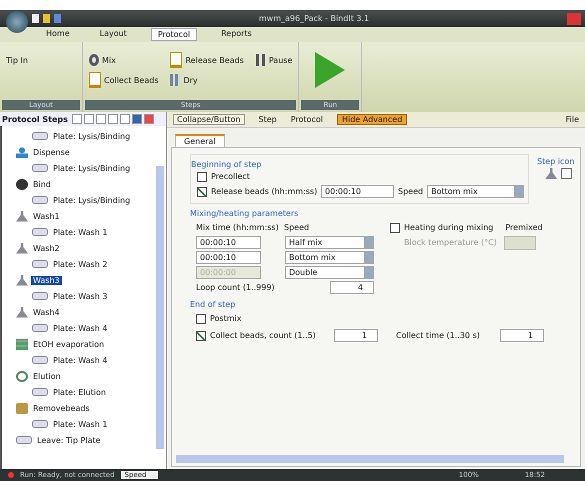 The width and height of the screenshot is (585, 481). Describe the element at coordinates (297, 227) in the screenshot. I see `column-label: Speed` at that location.